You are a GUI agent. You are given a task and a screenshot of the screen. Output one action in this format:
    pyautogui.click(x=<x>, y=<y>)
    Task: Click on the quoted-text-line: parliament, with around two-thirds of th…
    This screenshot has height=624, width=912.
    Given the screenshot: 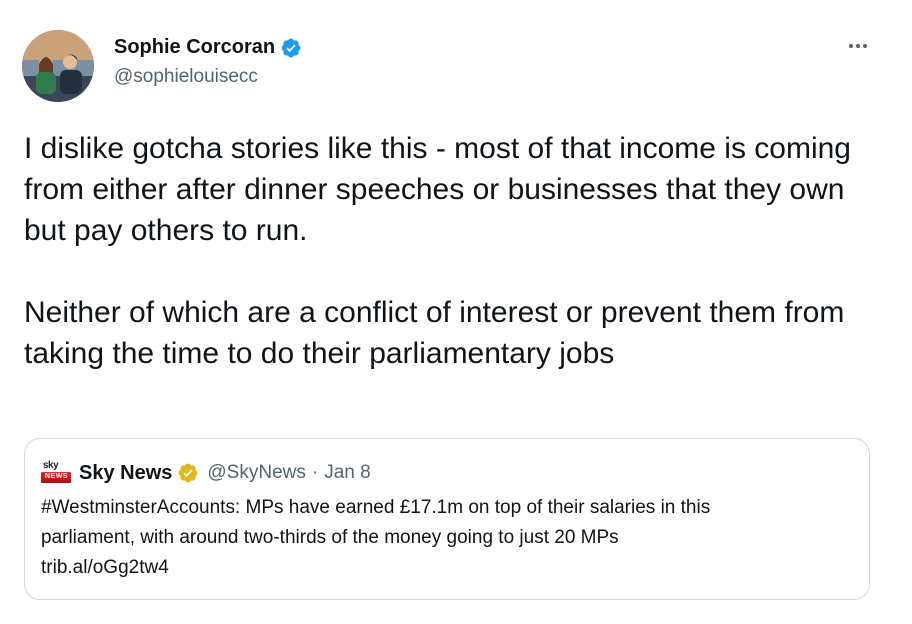 What is the action you would take?
    pyautogui.click(x=330, y=537)
    